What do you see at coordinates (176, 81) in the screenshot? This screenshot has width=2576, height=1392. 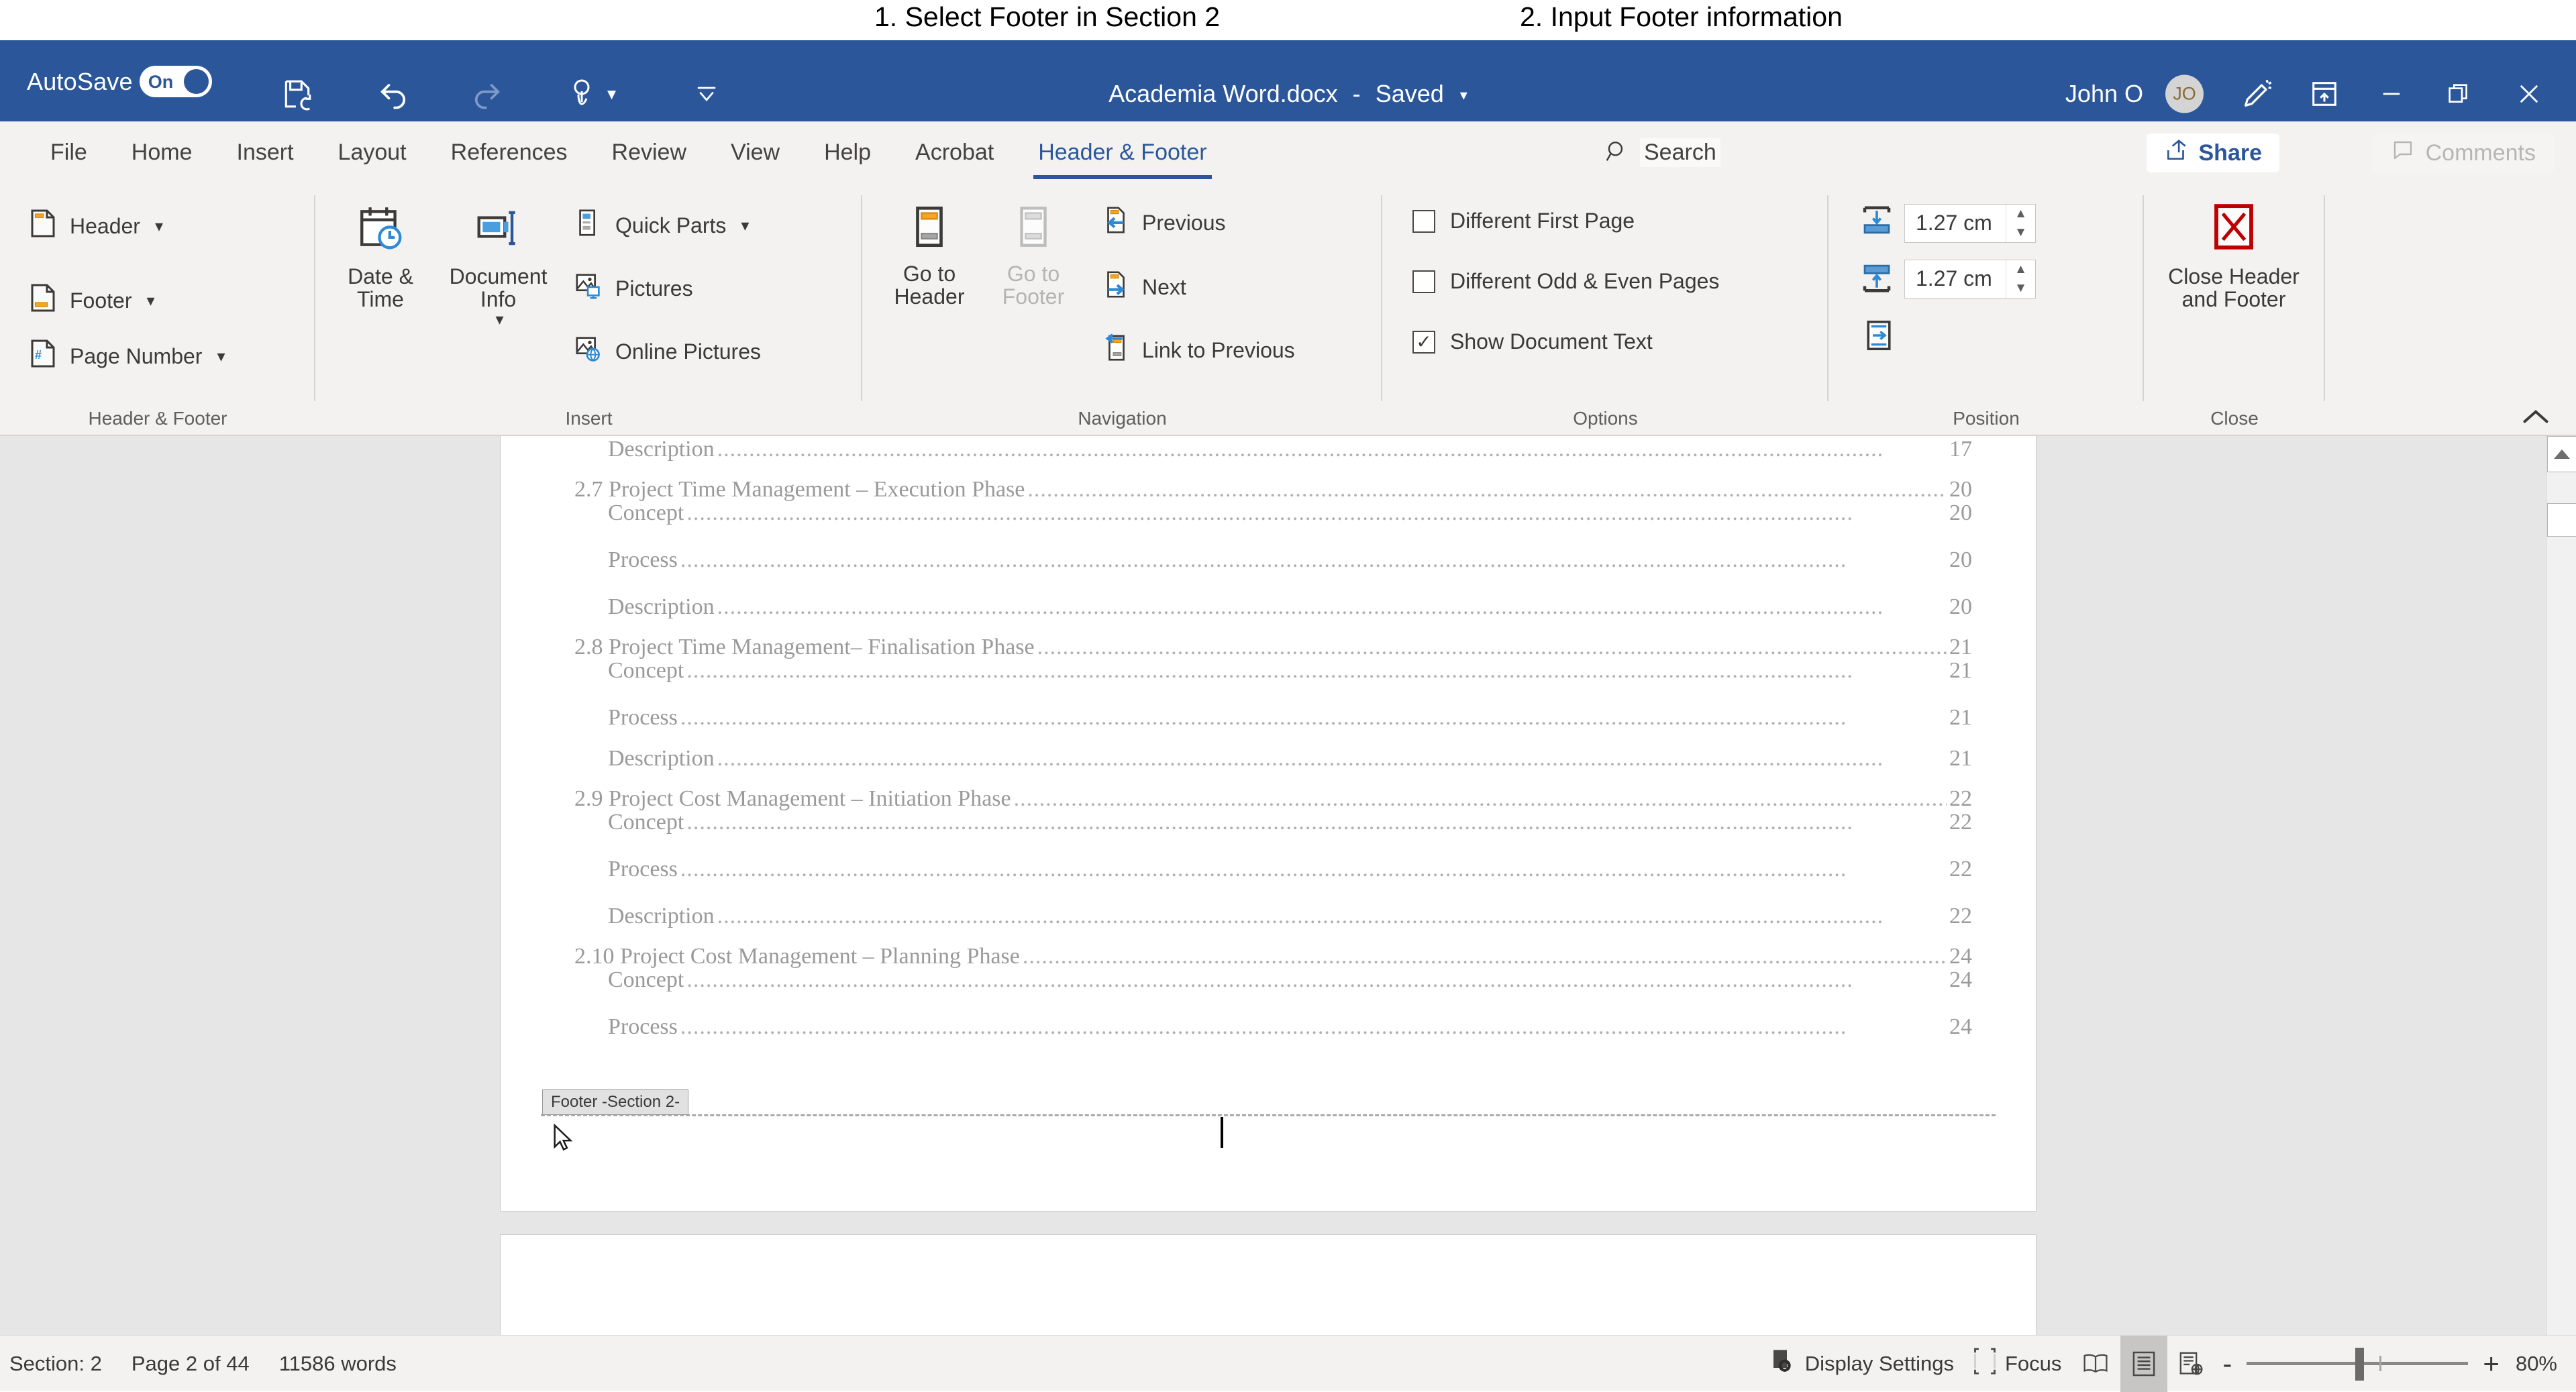 I see `autosave-switch: On` at bounding box center [176, 81].